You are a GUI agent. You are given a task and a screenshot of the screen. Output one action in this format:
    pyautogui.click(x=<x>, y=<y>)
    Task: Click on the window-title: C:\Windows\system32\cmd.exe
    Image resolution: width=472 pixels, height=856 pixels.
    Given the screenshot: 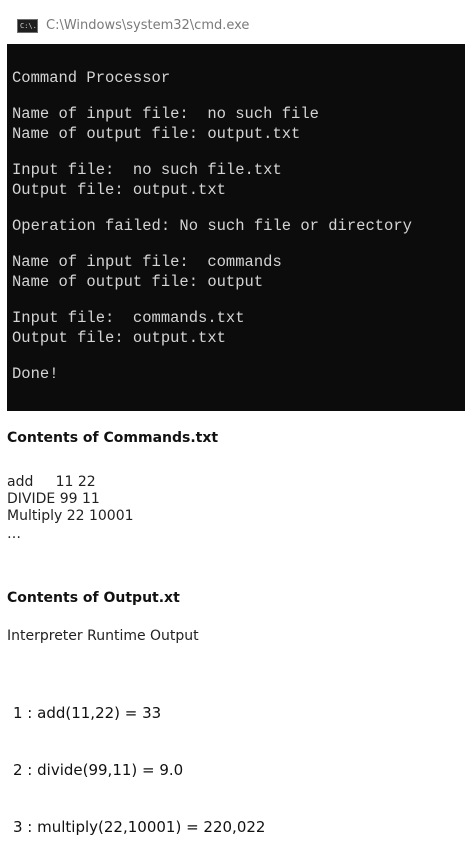 What is the action you would take?
    pyautogui.click(x=148, y=25)
    